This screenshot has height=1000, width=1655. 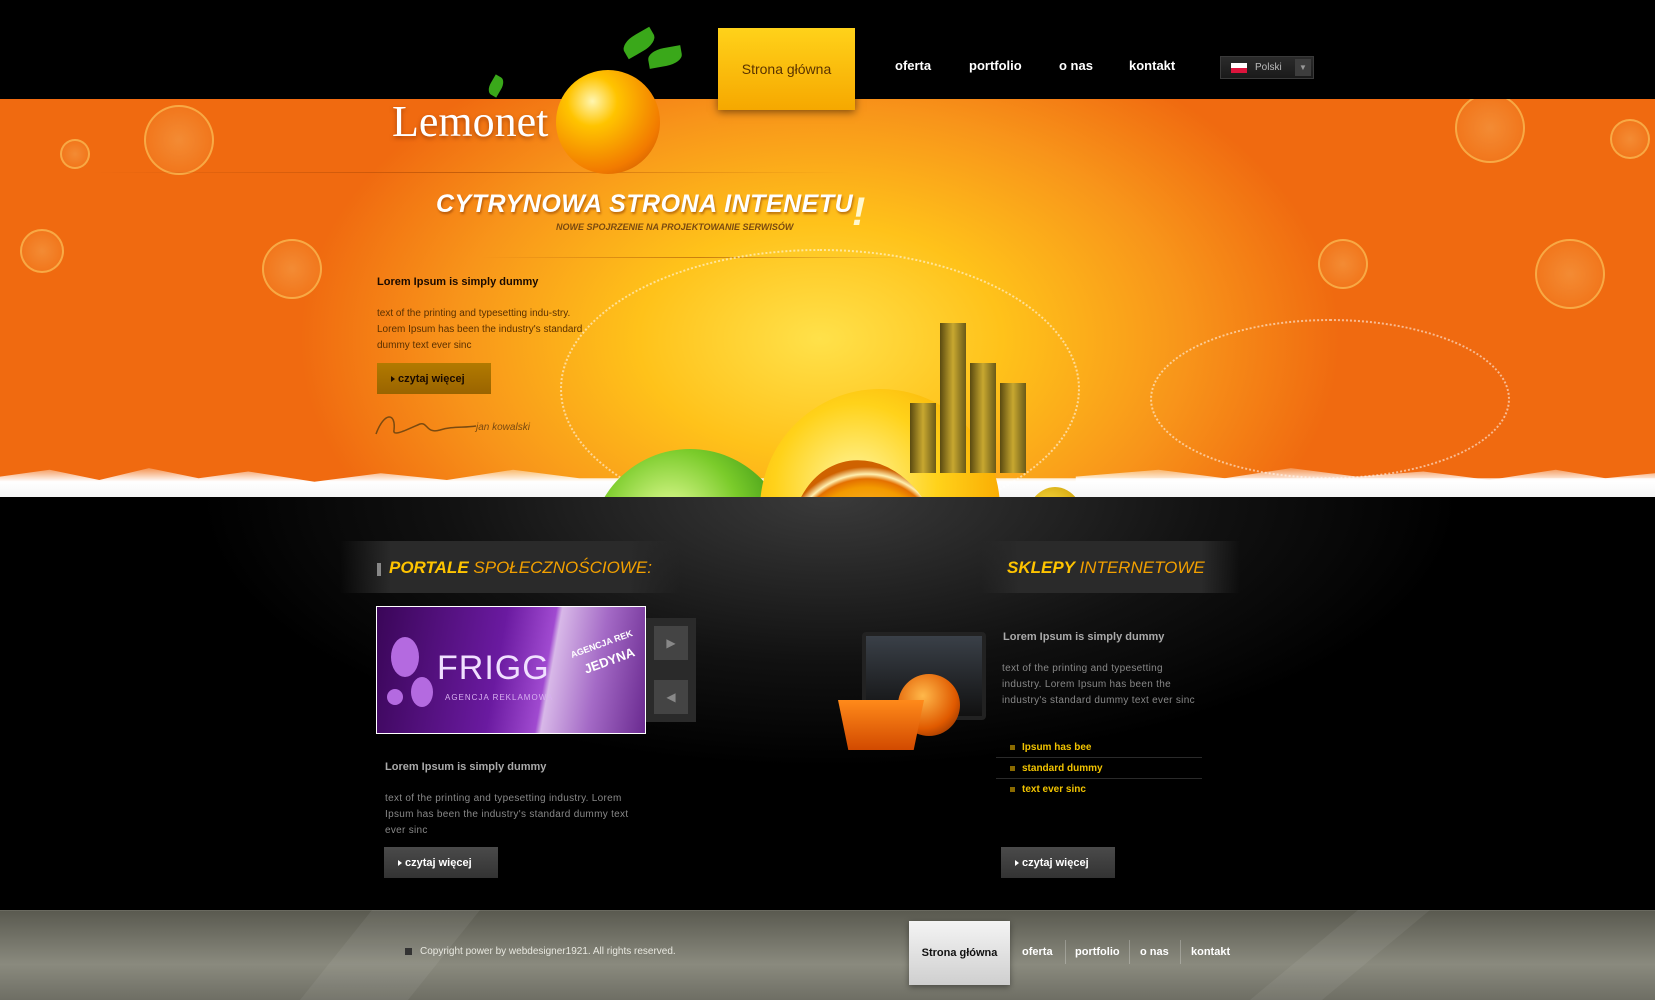 What do you see at coordinates (1076, 65) in the screenshot?
I see `nav-o-nas: o nas` at bounding box center [1076, 65].